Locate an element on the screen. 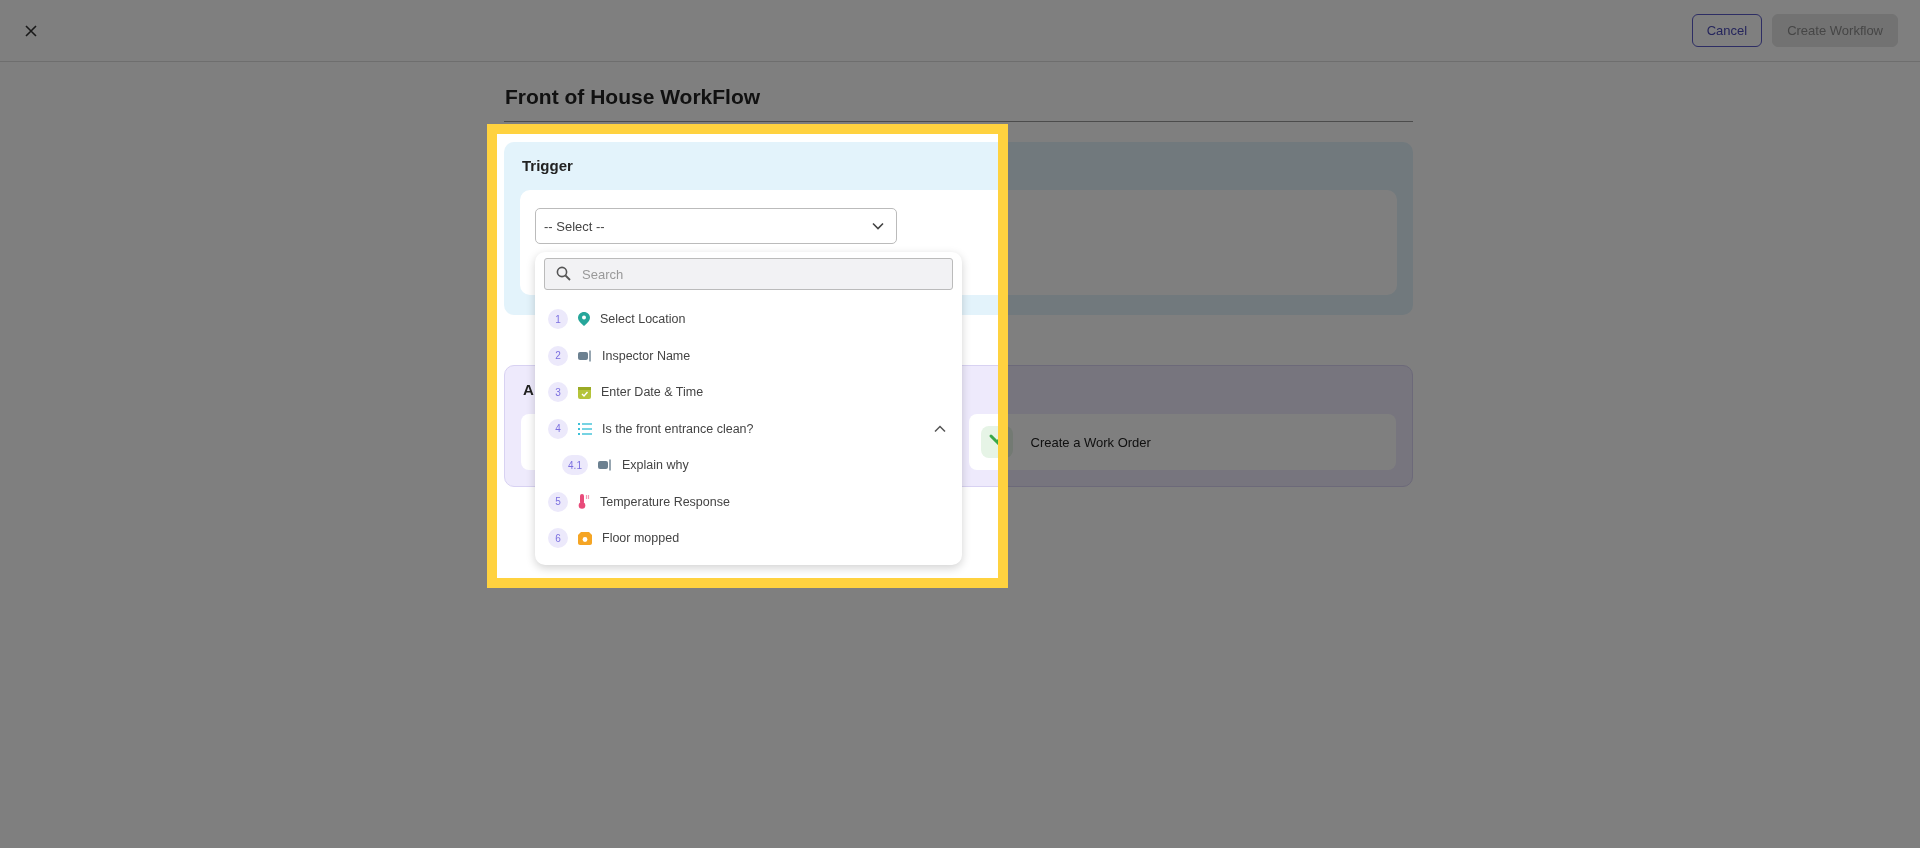  item-label: Enter Date & Time is located at coordinates (653, 392).